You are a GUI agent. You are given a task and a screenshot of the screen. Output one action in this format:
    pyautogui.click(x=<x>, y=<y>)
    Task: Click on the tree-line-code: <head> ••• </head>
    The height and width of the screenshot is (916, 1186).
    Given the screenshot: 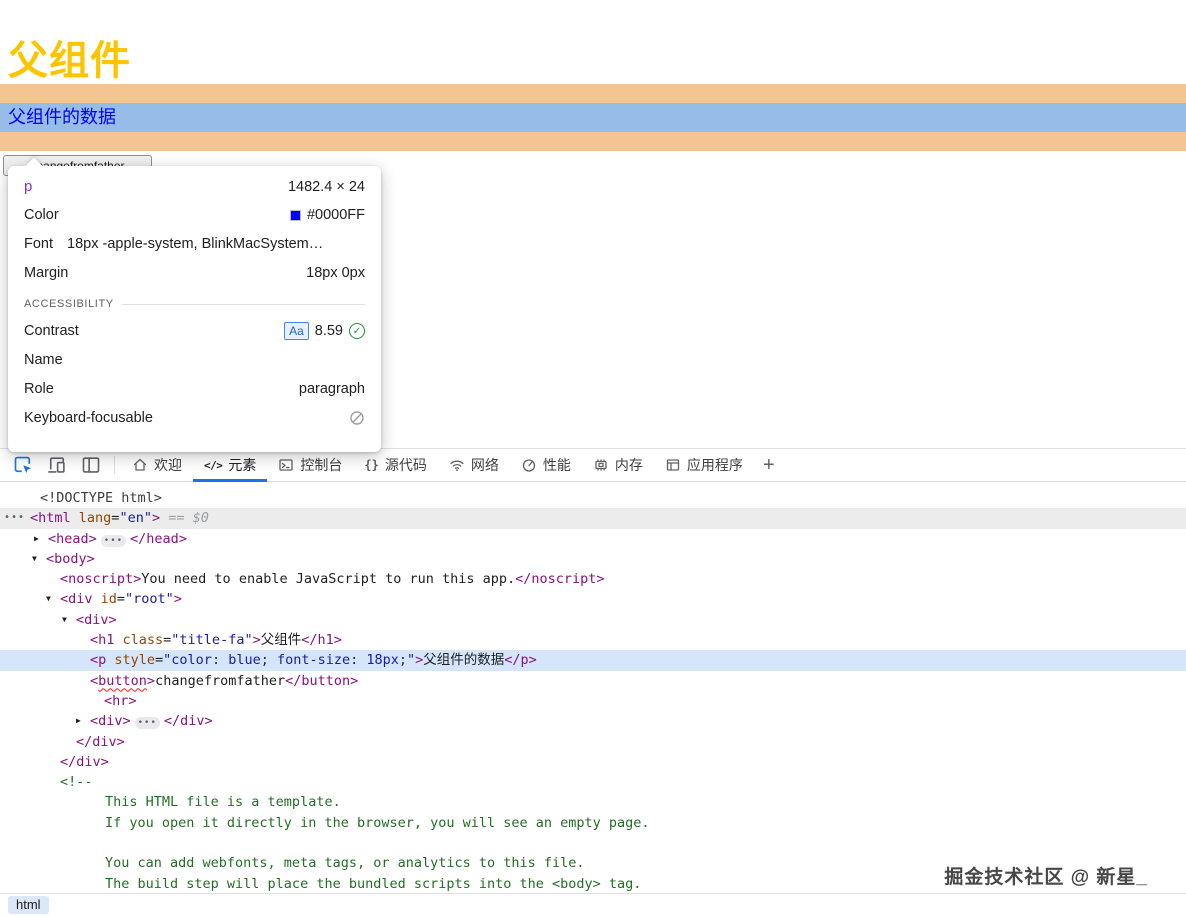 What is the action you would take?
    pyautogui.click(x=117, y=538)
    